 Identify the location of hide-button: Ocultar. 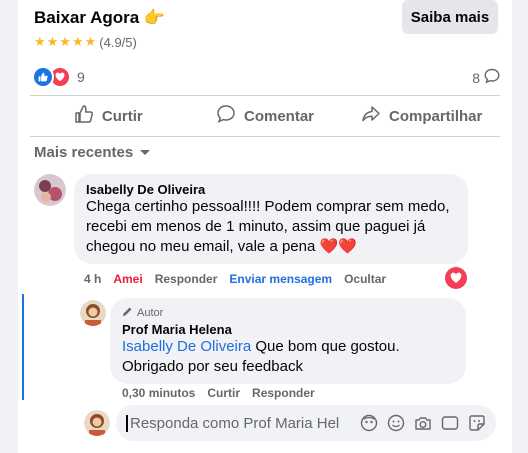
(365, 279).